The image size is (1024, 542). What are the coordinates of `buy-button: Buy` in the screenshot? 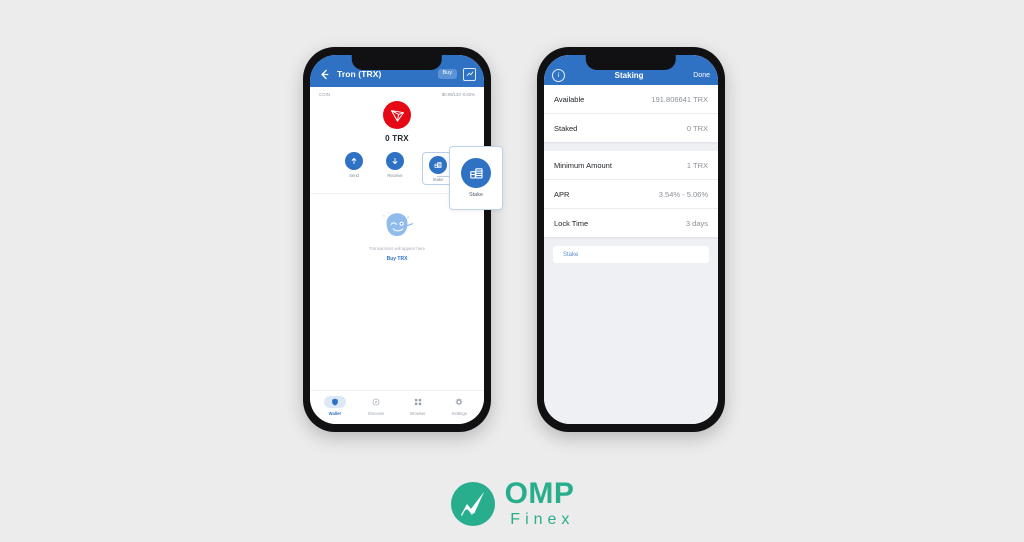 It's located at (447, 74).